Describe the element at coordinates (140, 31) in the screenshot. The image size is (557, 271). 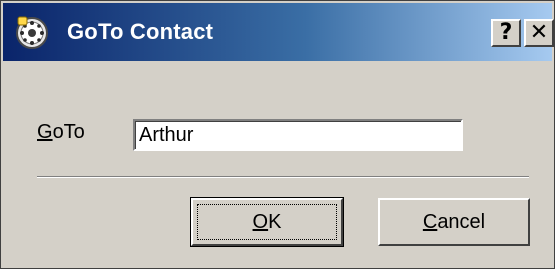
I see `dialog-title: GoTo Contact` at that location.